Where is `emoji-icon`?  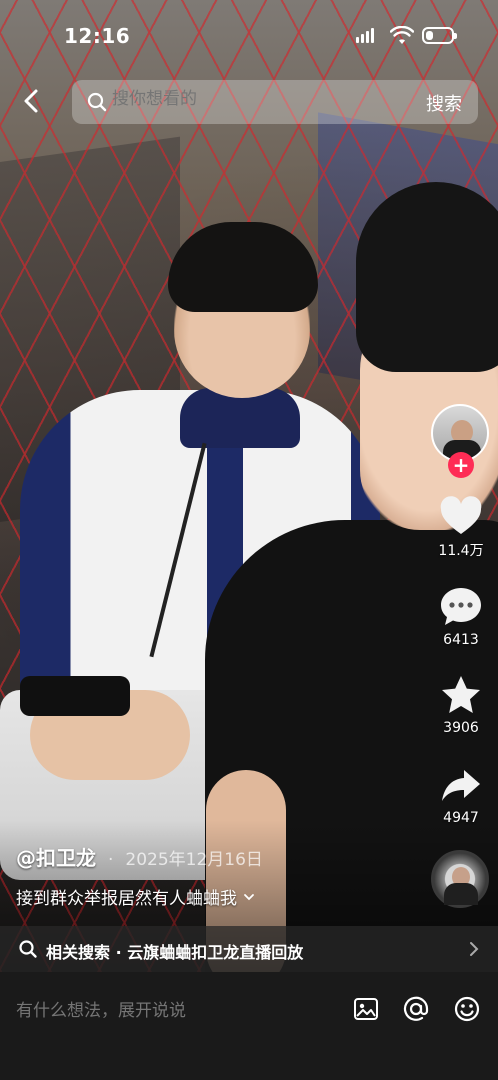 emoji-icon is located at coordinates (467, 1009).